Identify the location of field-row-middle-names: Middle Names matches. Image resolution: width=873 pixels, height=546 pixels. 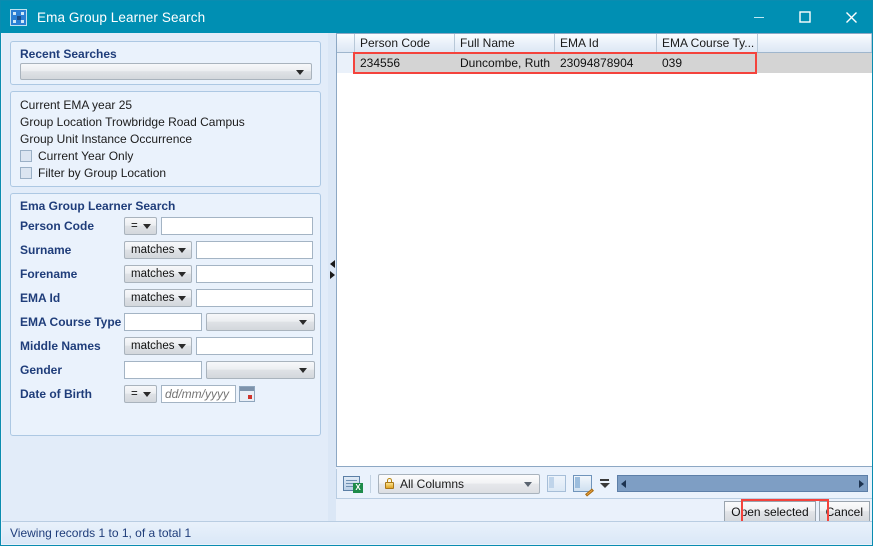
(167, 346).